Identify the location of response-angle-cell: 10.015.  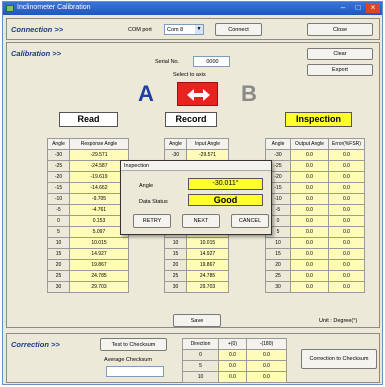
(99, 243).